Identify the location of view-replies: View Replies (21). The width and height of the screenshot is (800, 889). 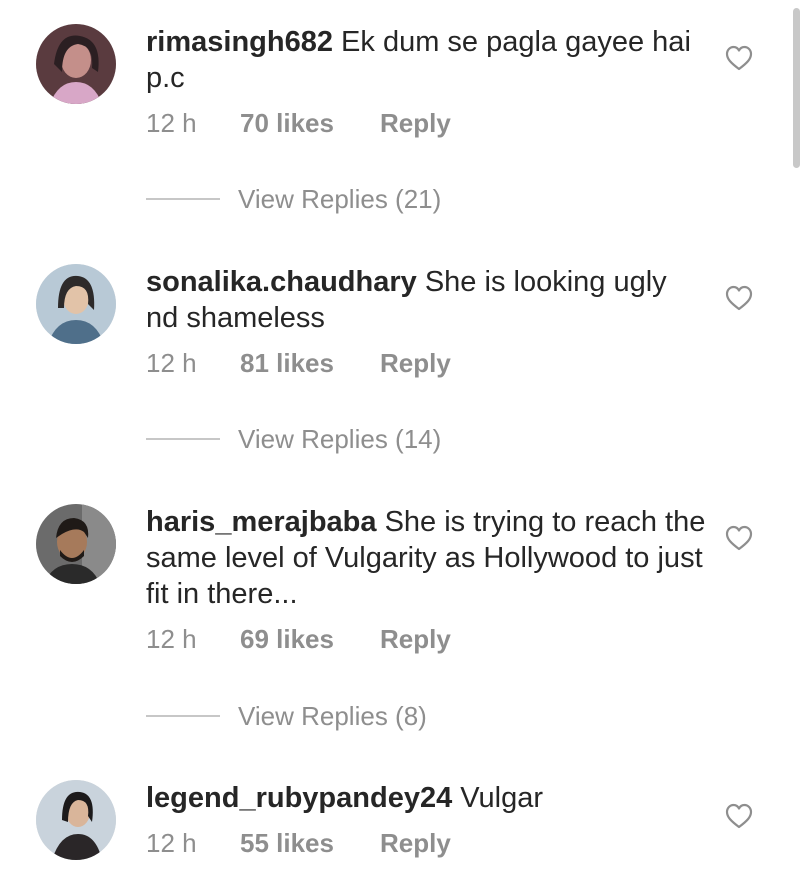
(346, 199).